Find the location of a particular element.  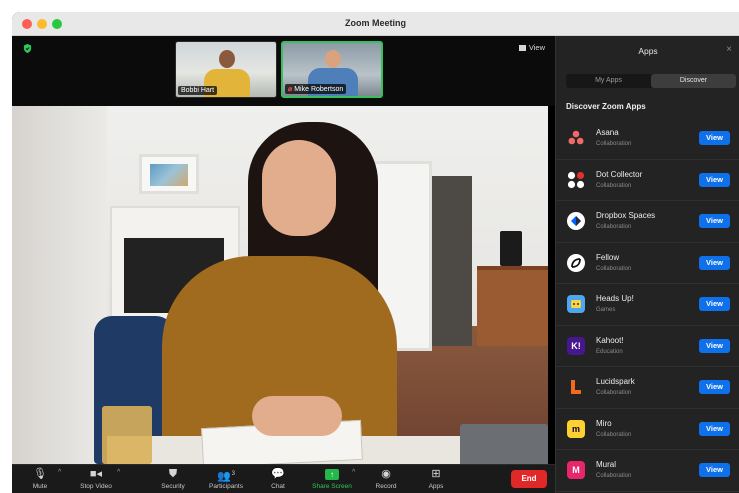

dot-collector-icon is located at coordinates (576, 180).